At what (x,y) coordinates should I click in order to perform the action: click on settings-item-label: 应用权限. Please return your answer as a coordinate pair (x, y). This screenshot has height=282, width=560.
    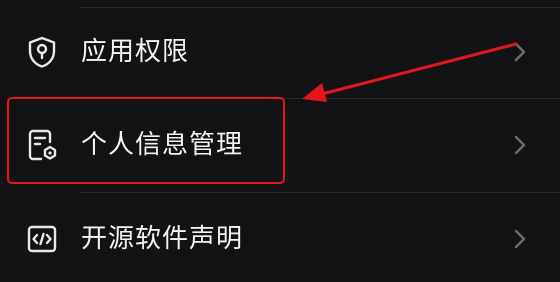
    Looking at the image, I should click on (135, 52).